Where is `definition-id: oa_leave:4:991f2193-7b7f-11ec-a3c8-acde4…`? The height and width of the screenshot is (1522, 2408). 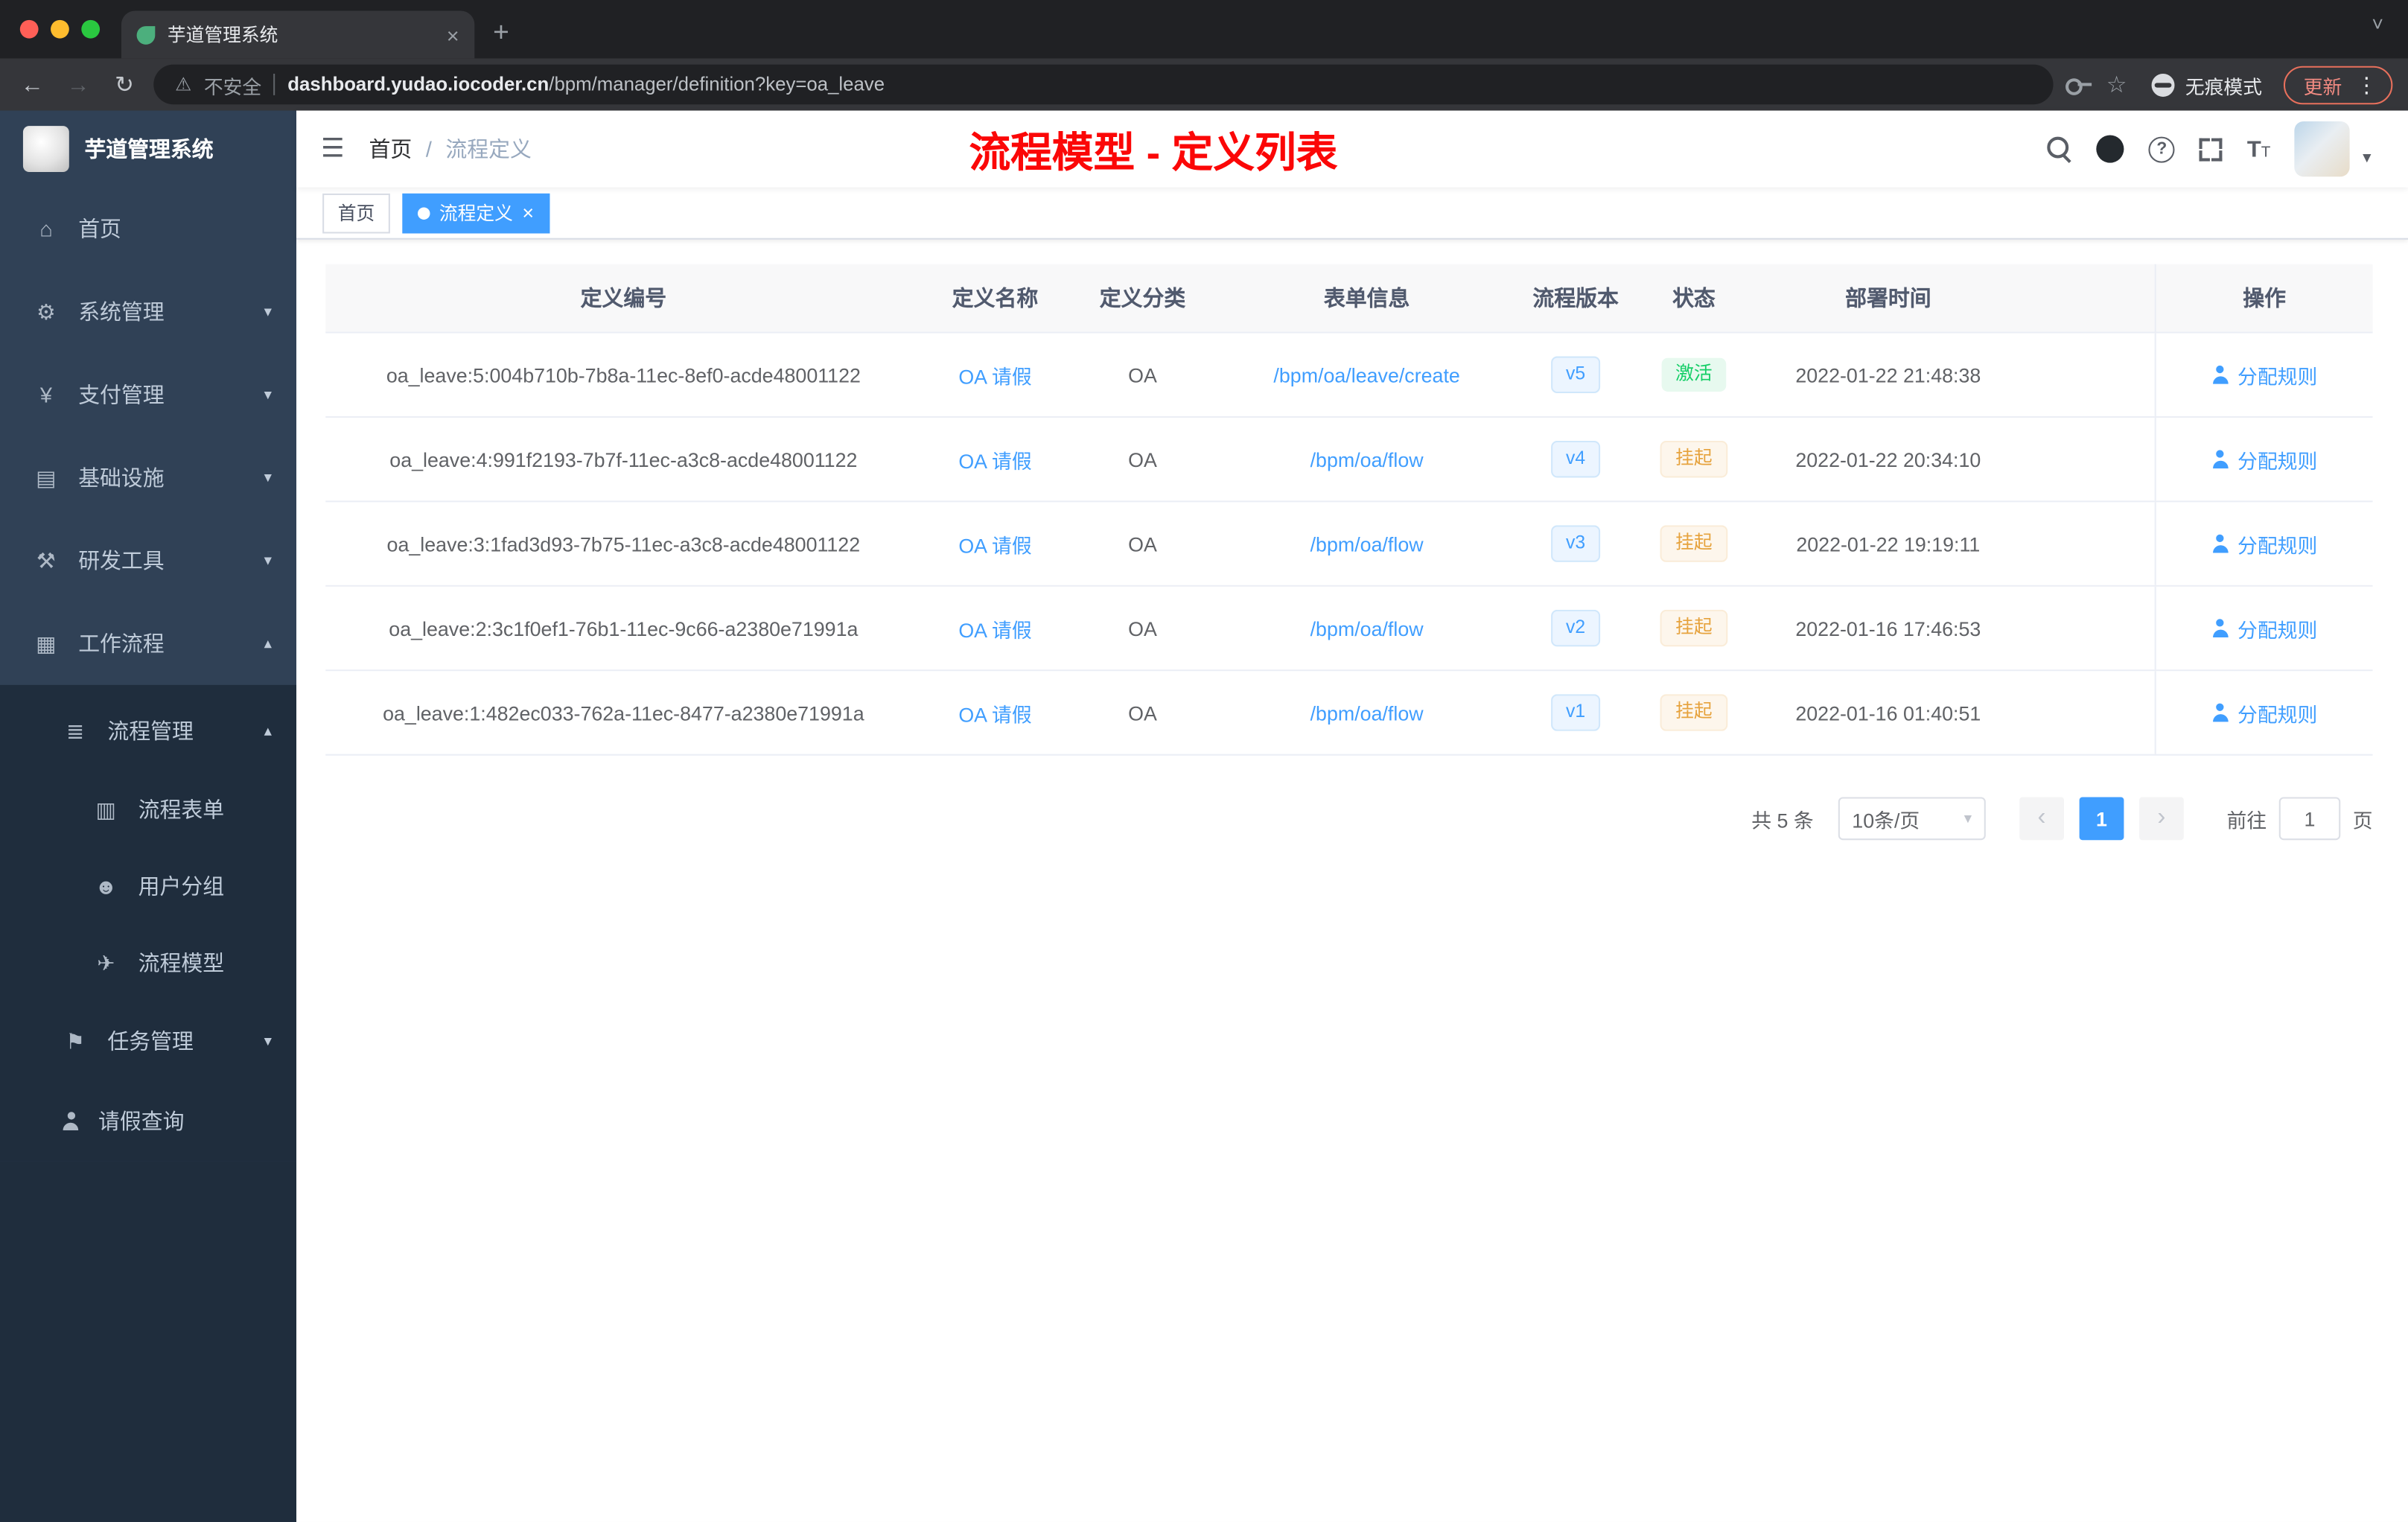 definition-id: oa_leave:4:991f2193-7b7f-11ec-a3c8-acde4… is located at coordinates (623, 459).